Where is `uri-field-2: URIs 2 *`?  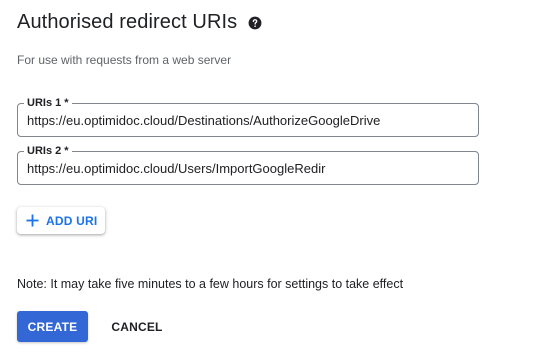
uri-field-2: URIs 2 * is located at coordinates (248, 164).